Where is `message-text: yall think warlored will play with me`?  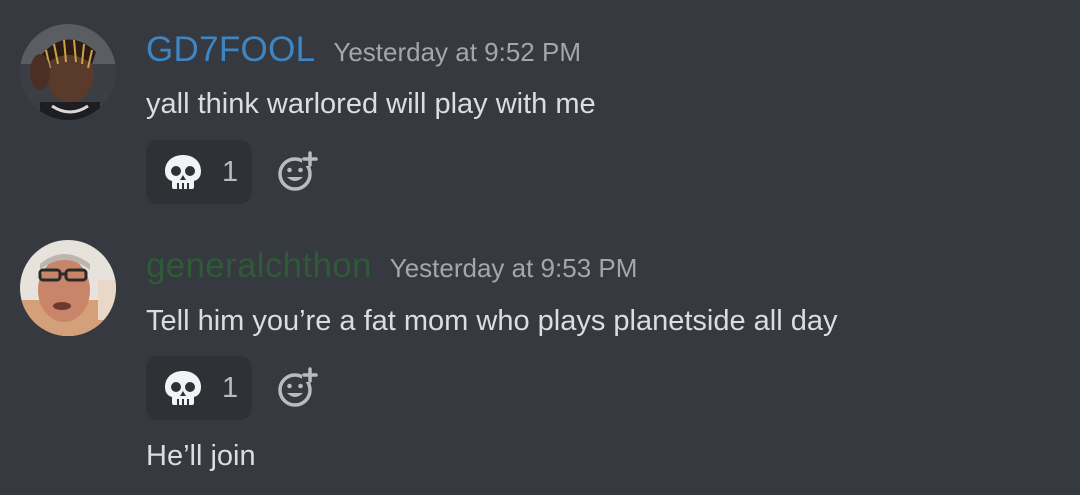 message-text: yall think warlored will play with me is located at coordinates (371, 104).